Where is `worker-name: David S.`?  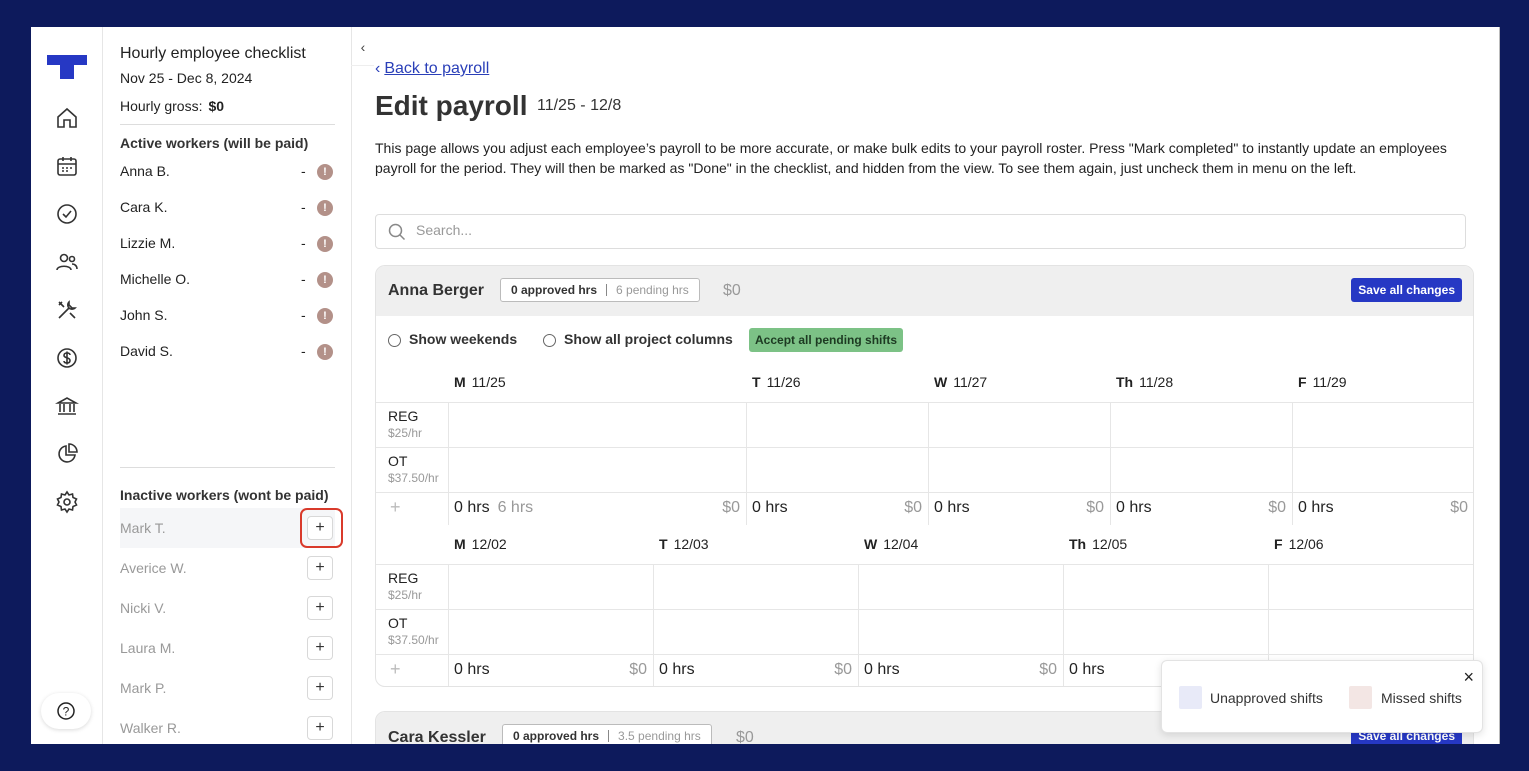 worker-name: David S. is located at coordinates (146, 351).